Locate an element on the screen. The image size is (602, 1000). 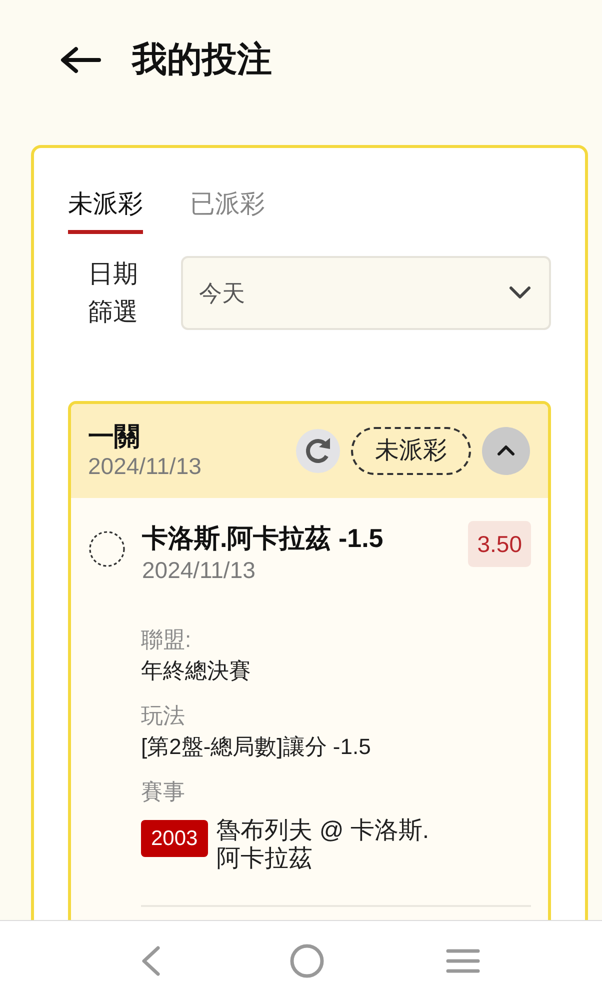
dashed-circle-icon is located at coordinates (107, 549).